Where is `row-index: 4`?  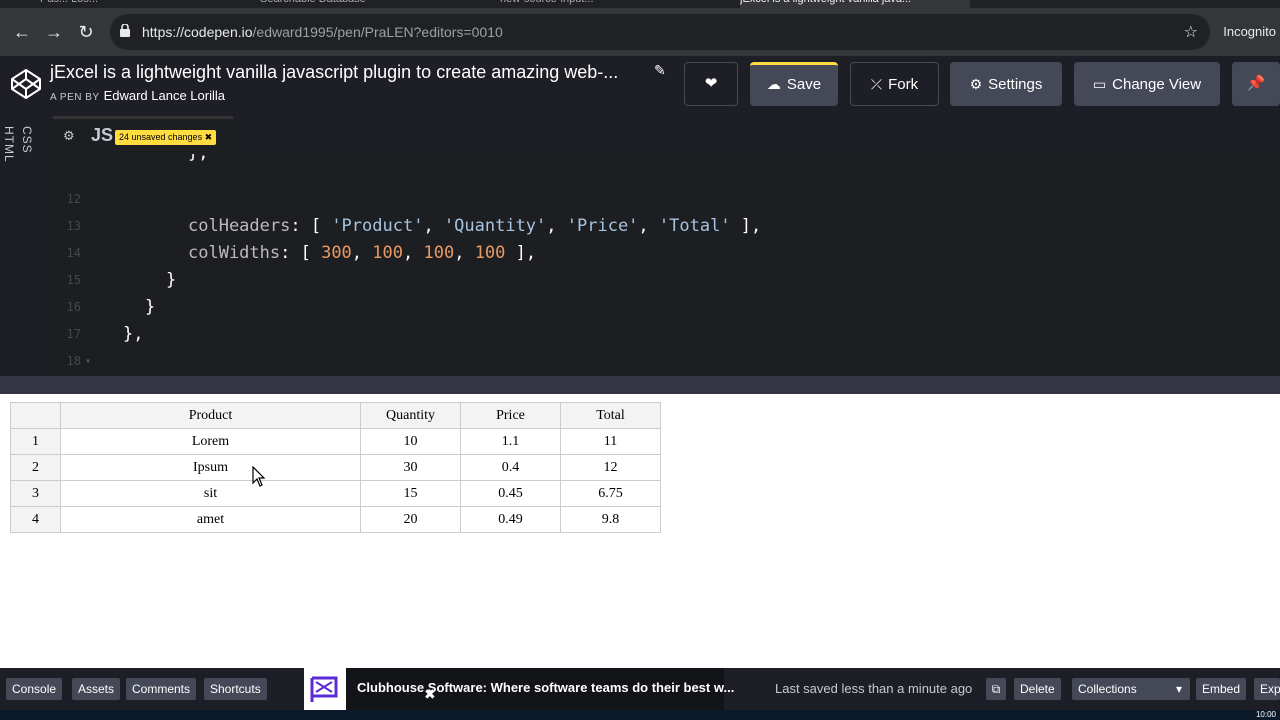 row-index: 4 is located at coordinates (35, 519).